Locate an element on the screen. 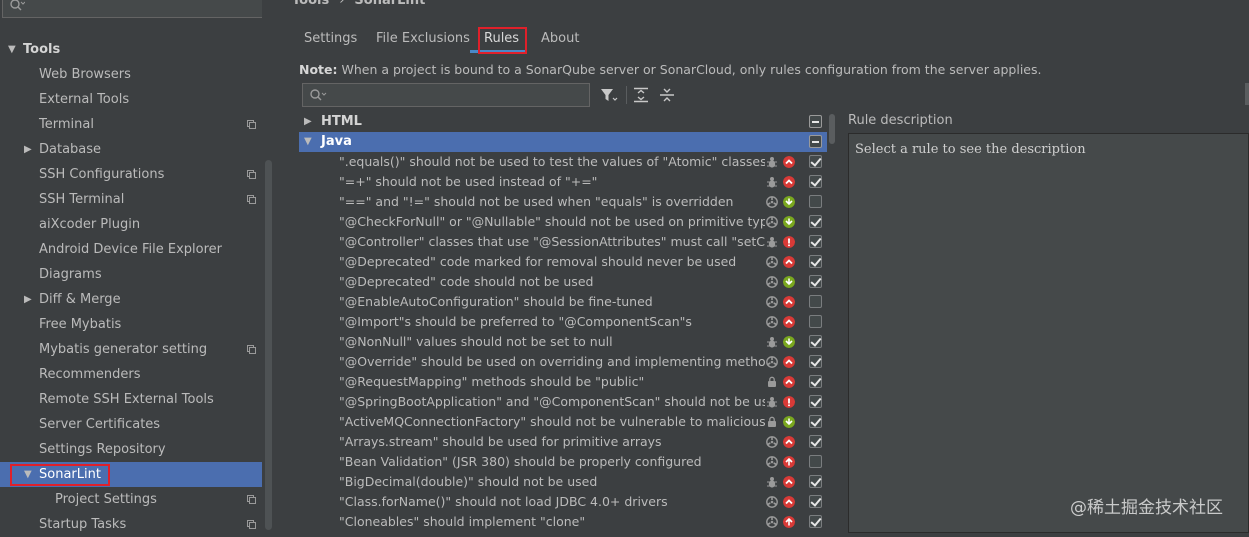  rule-row: "BigDecimal(double)" should not be used is located at coordinates (563, 482).